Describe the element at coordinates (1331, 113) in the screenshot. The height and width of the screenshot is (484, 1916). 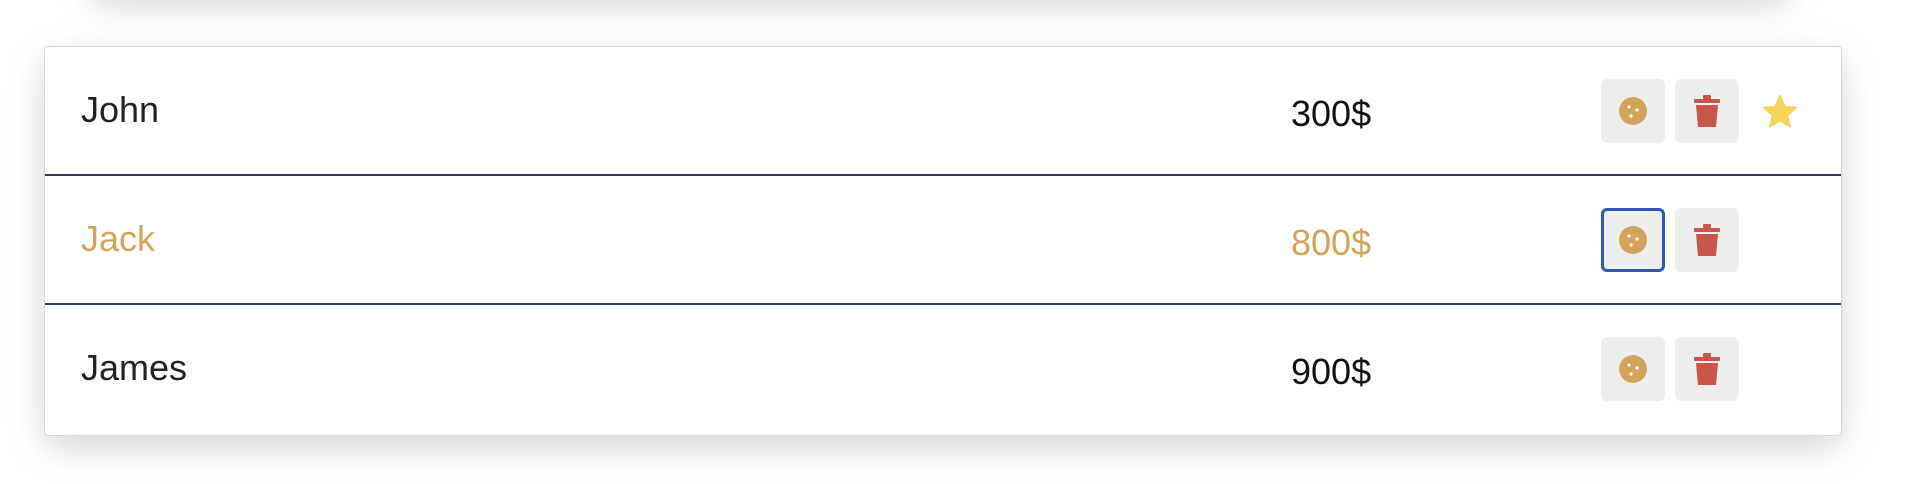
I see `row-amount: 300$` at that location.